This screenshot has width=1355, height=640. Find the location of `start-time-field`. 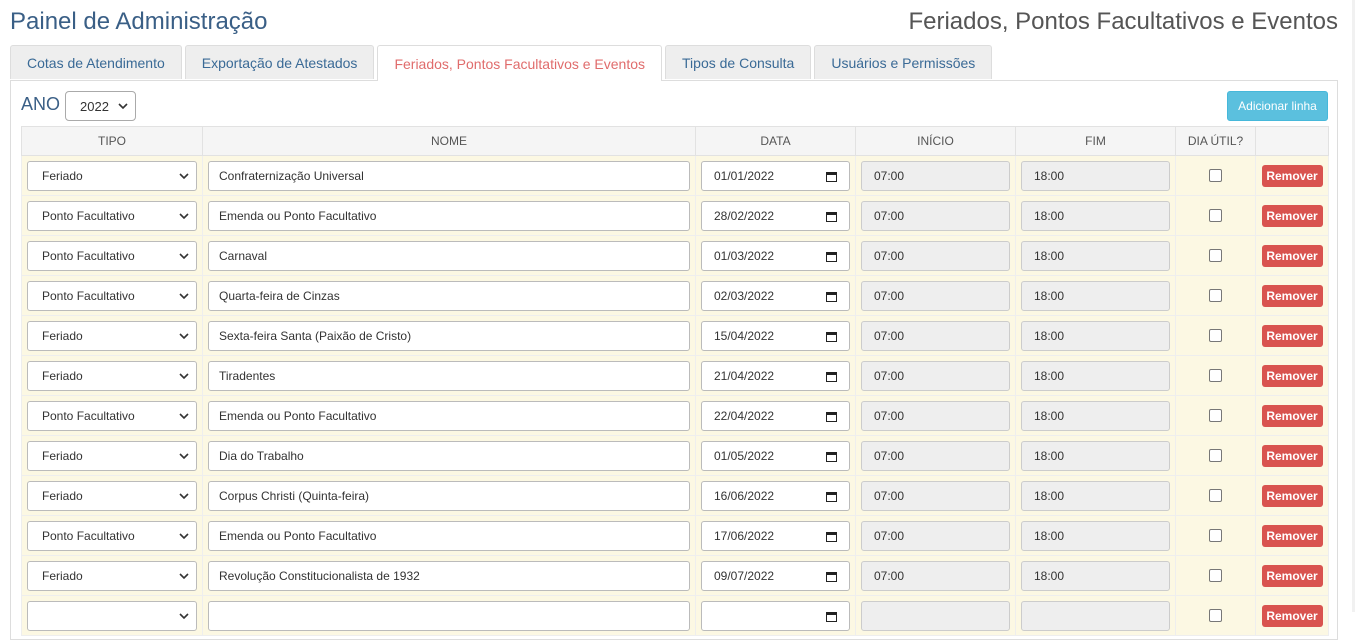

start-time-field is located at coordinates (935, 615).